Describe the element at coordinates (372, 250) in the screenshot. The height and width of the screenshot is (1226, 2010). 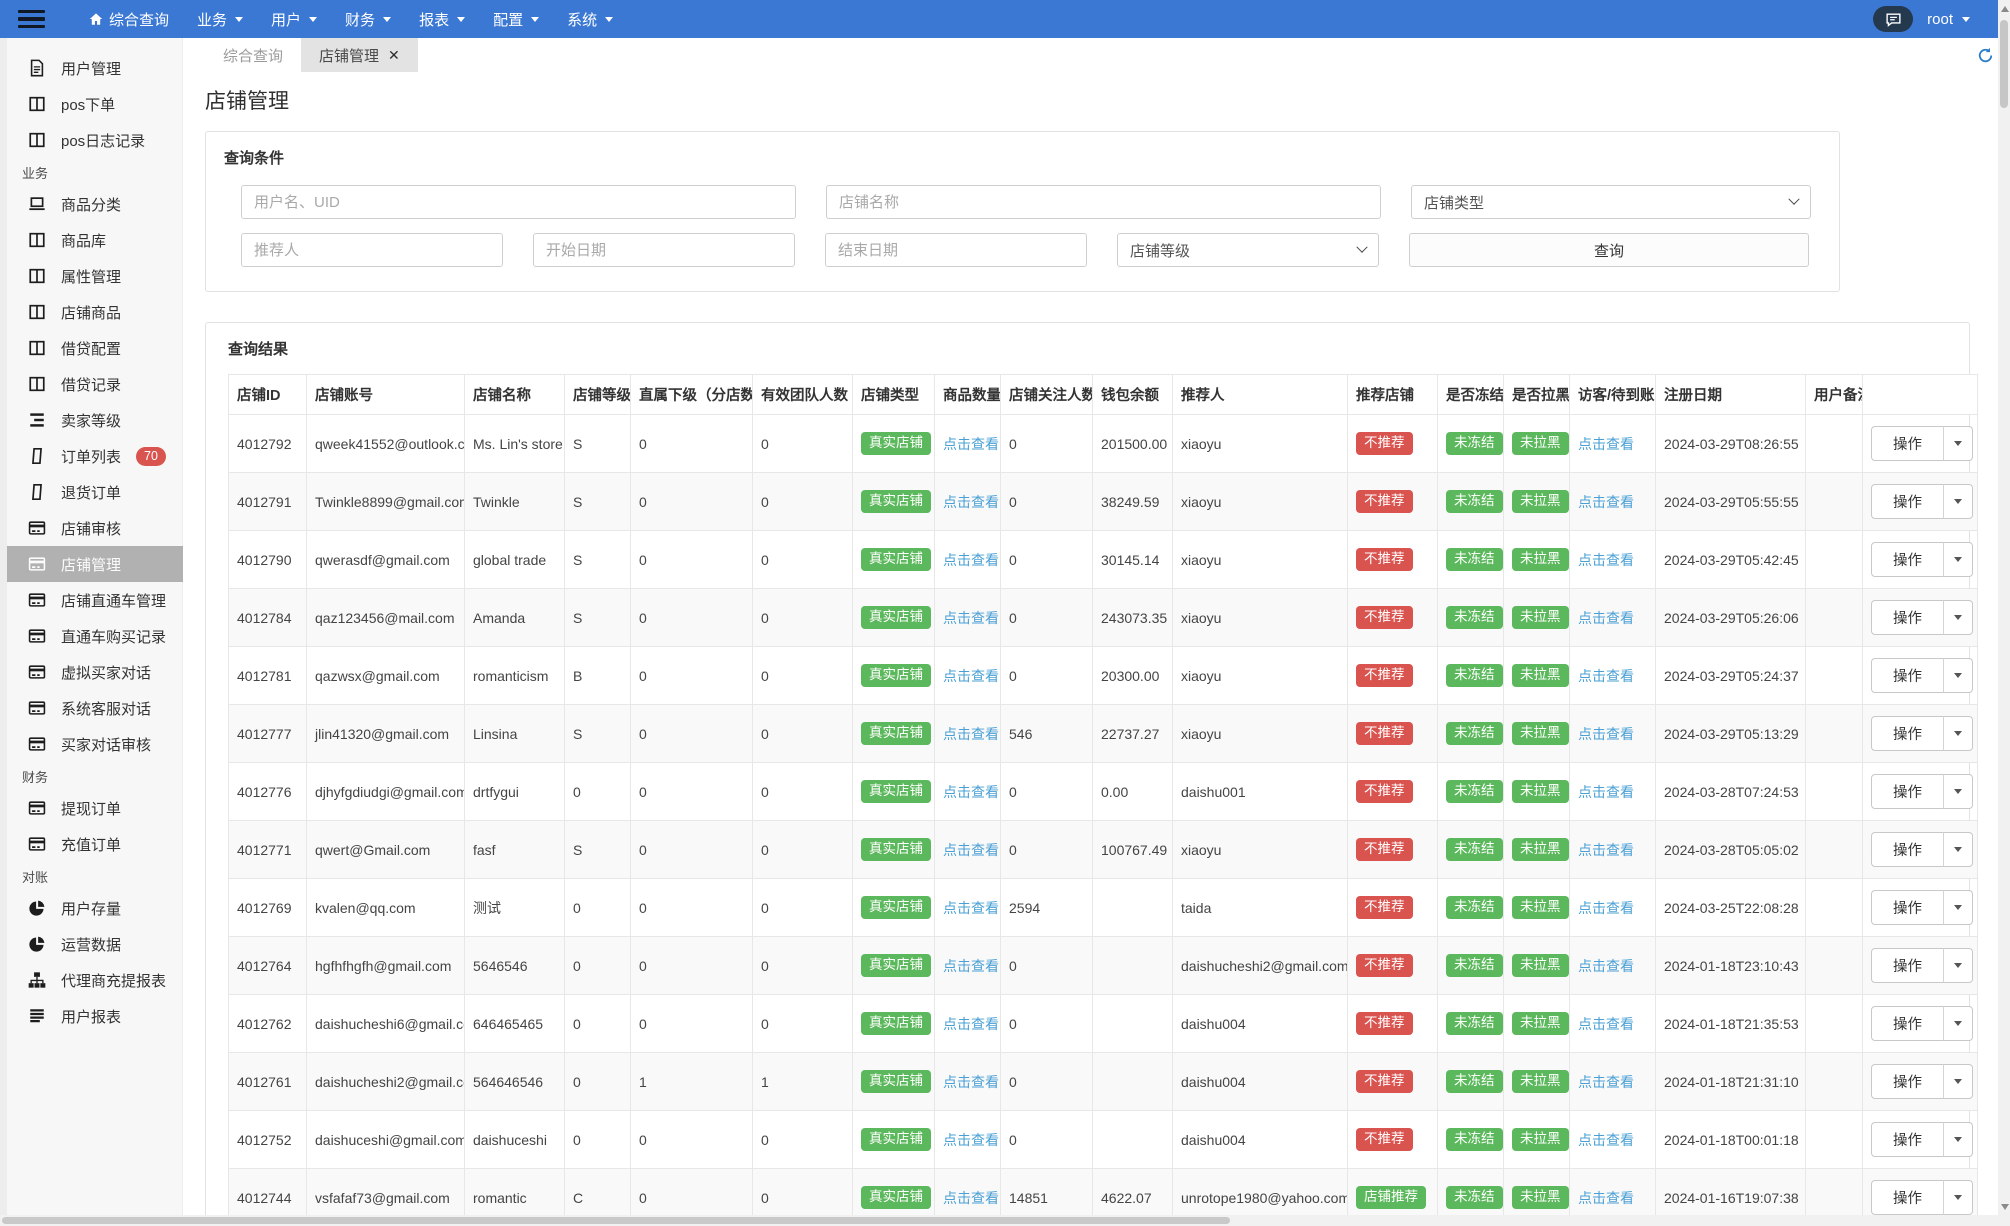
I see `referrer-input` at that location.